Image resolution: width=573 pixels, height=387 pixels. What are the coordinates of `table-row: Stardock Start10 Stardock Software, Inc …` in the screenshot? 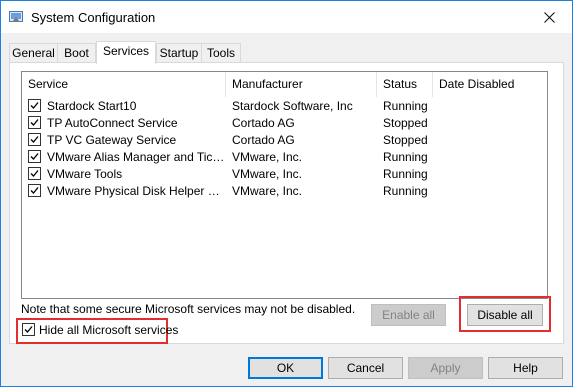 It's located at (284, 106).